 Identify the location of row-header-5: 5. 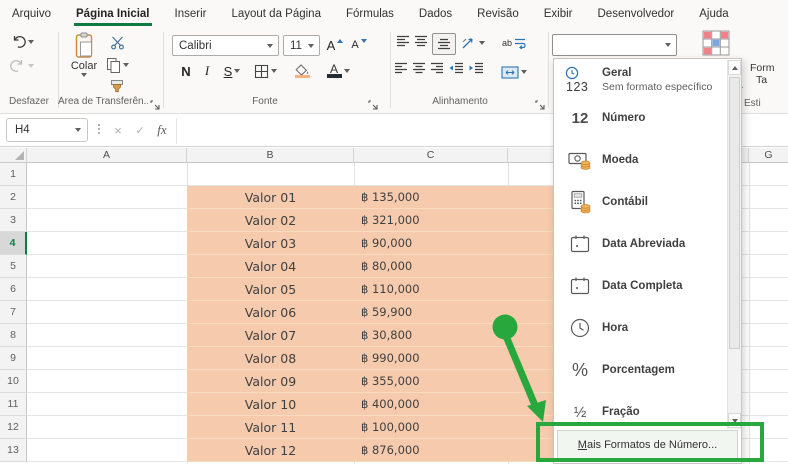
(13, 266).